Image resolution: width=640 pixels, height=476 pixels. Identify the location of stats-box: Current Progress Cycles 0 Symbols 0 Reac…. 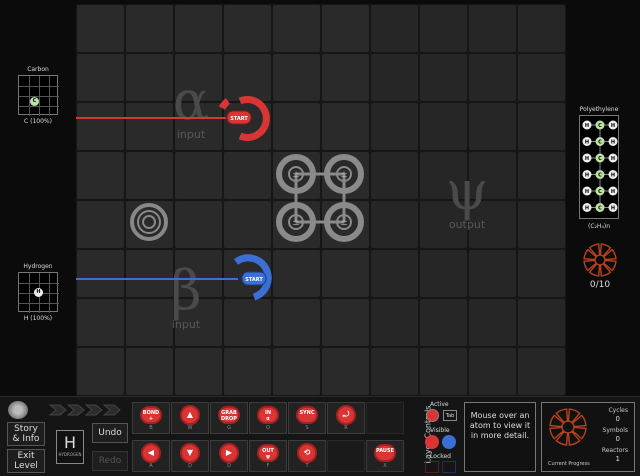
(588, 437).